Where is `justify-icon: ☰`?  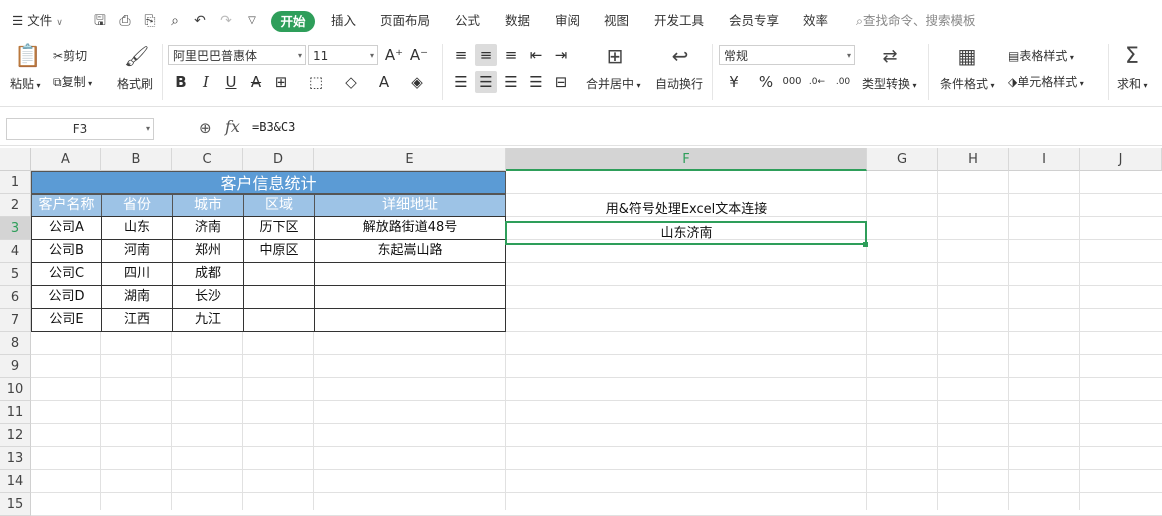 justify-icon: ☰ is located at coordinates (536, 82).